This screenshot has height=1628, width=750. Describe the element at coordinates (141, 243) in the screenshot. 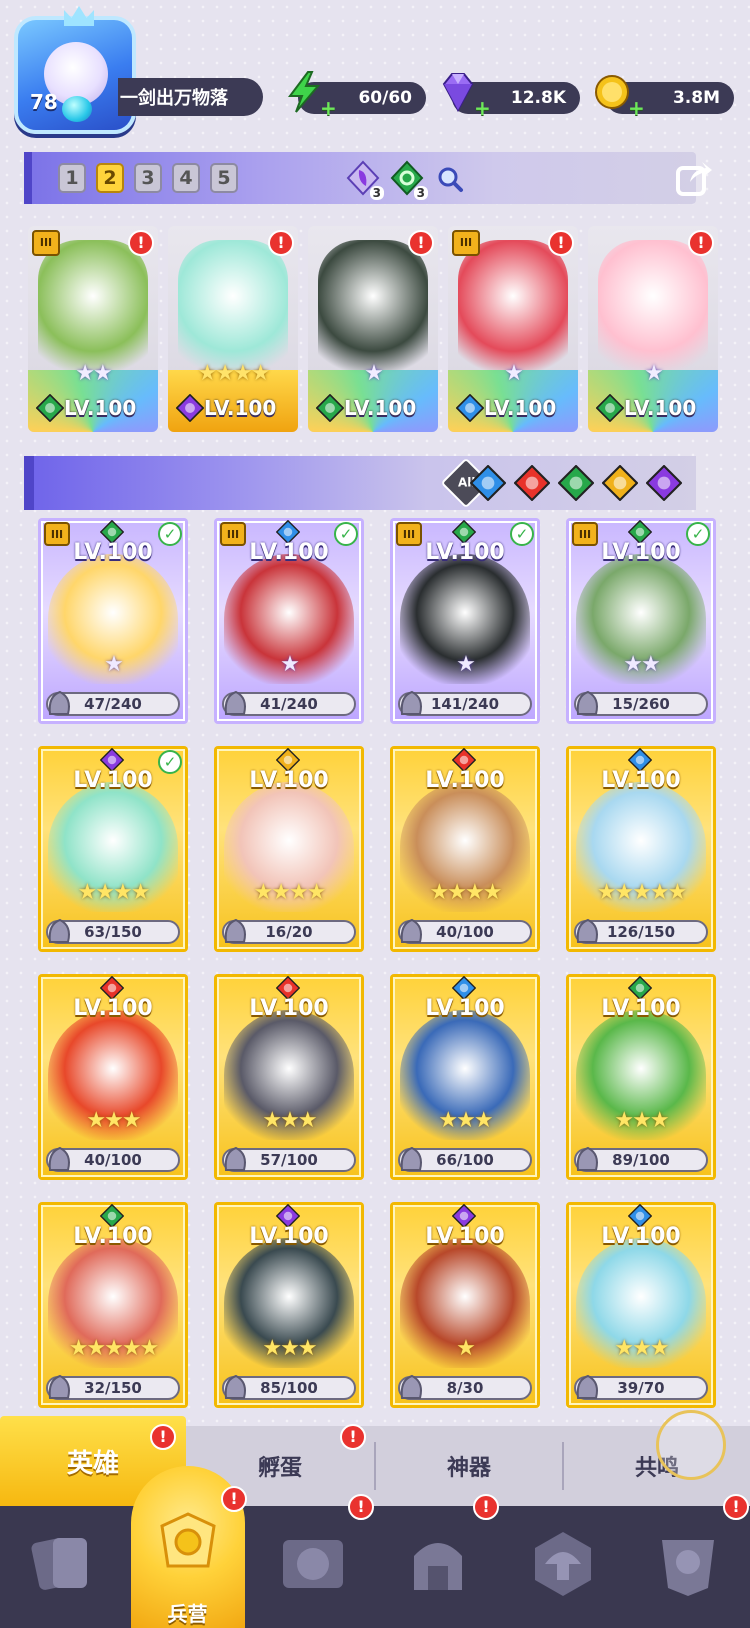

I see `upgrade-alert-badge: !` at that location.